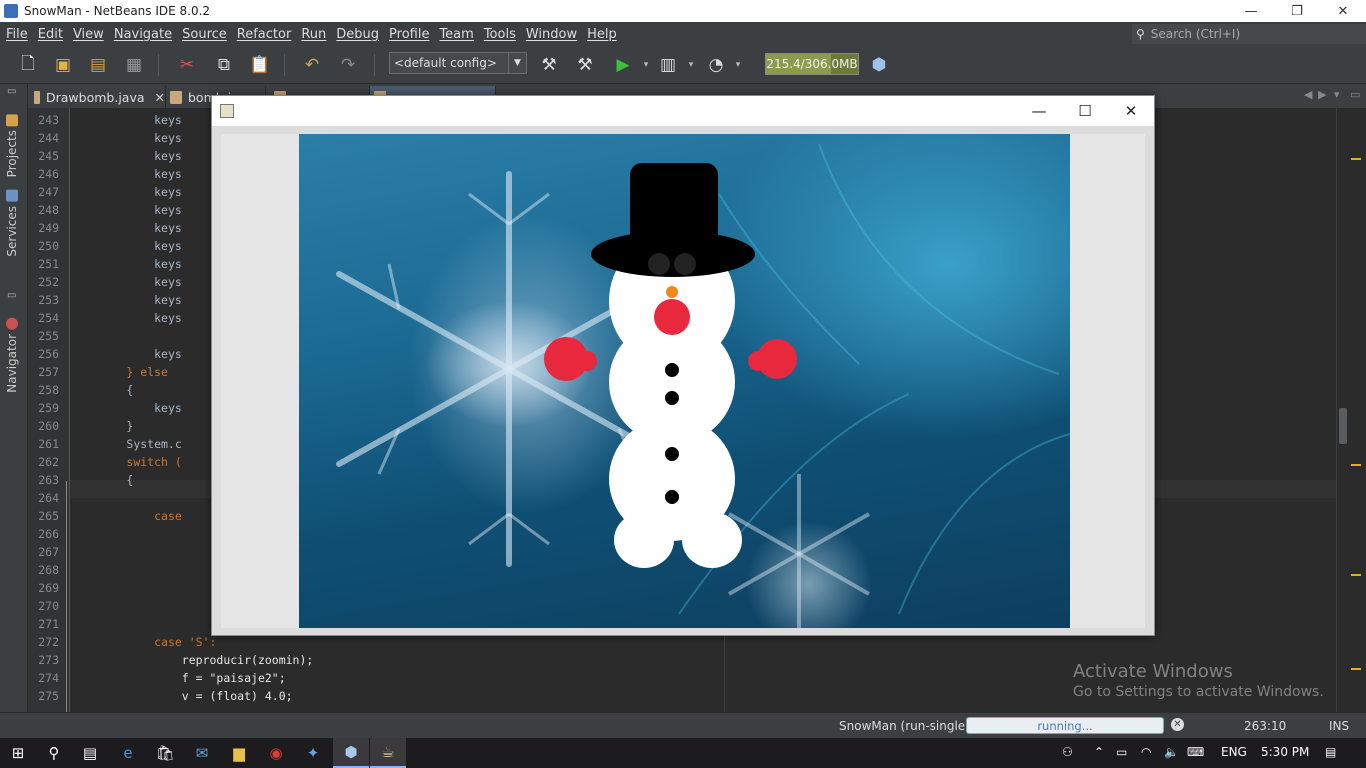  What do you see at coordinates (1099, 752) in the screenshot?
I see `show-hidden-icons-icon: ⌃` at bounding box center [1099, 752].